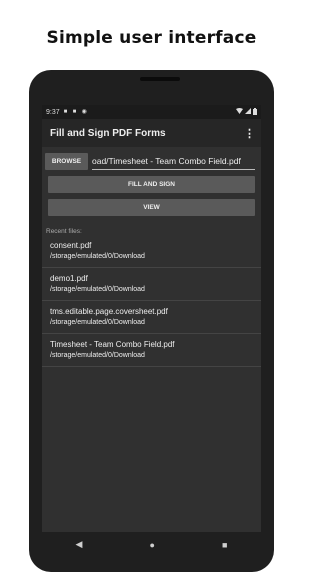  I want to click on signal-icon, so click(248, 112).